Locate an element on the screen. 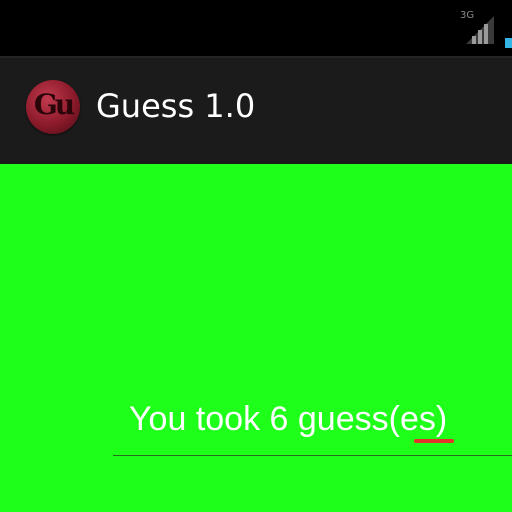 The image size is (512, 512). app-logo-icon: Gu is located at coordinates (53, 107).